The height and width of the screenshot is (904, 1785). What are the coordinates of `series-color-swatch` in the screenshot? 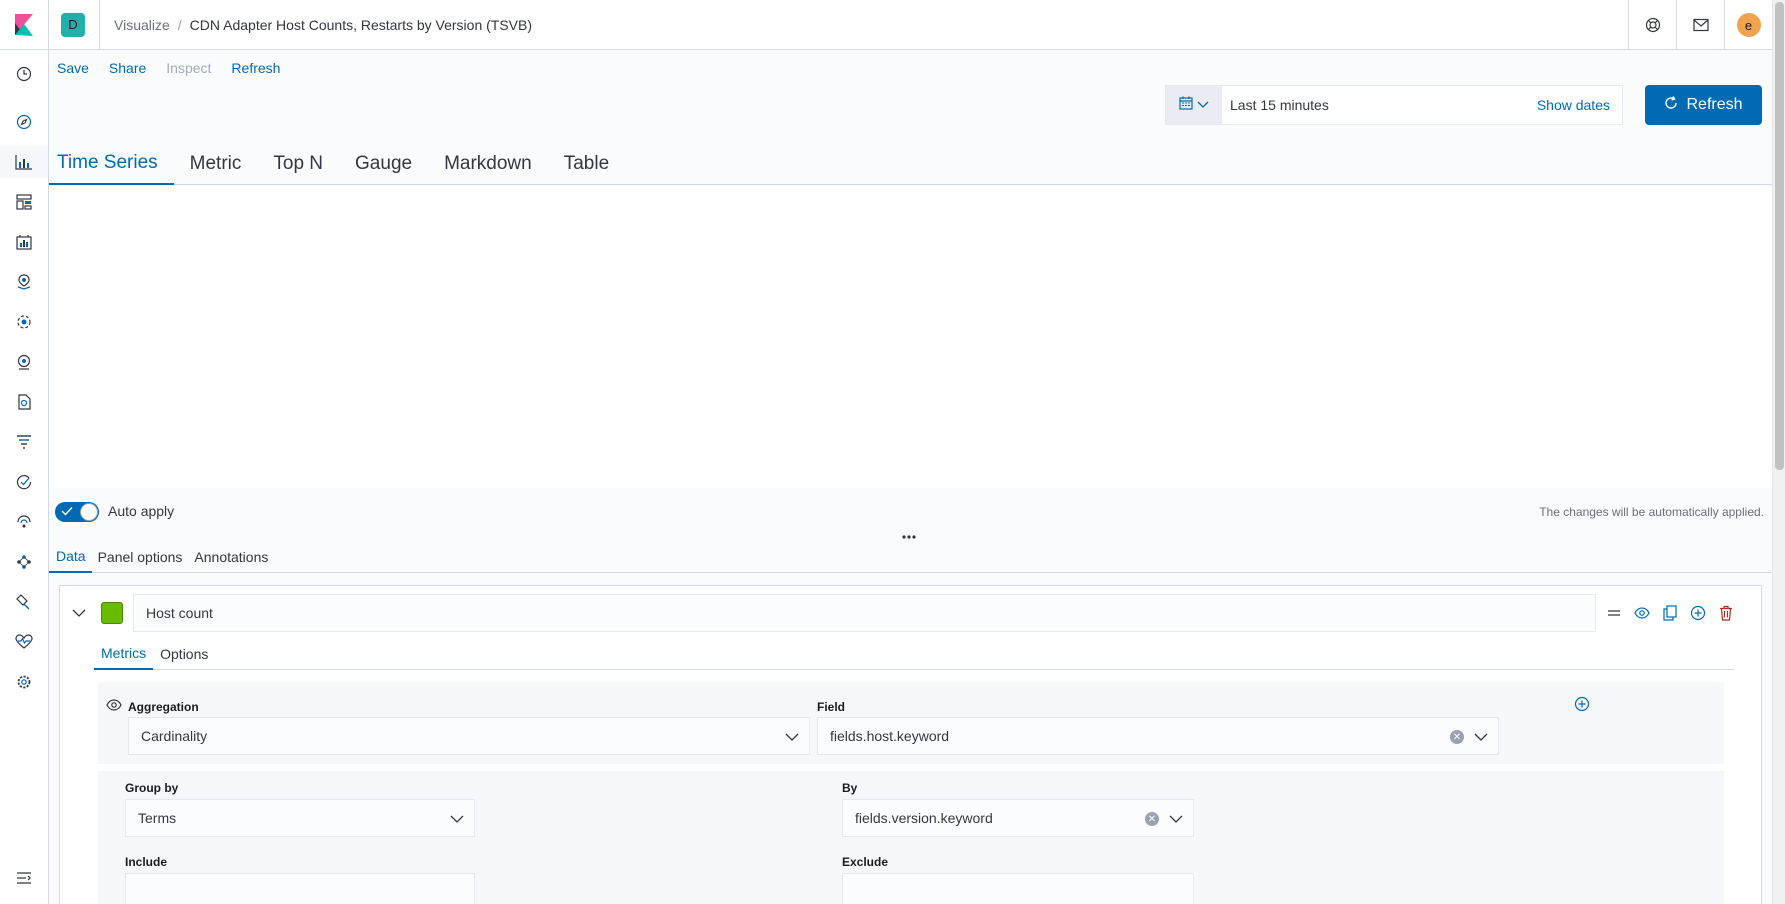 It's located at (112, 613).